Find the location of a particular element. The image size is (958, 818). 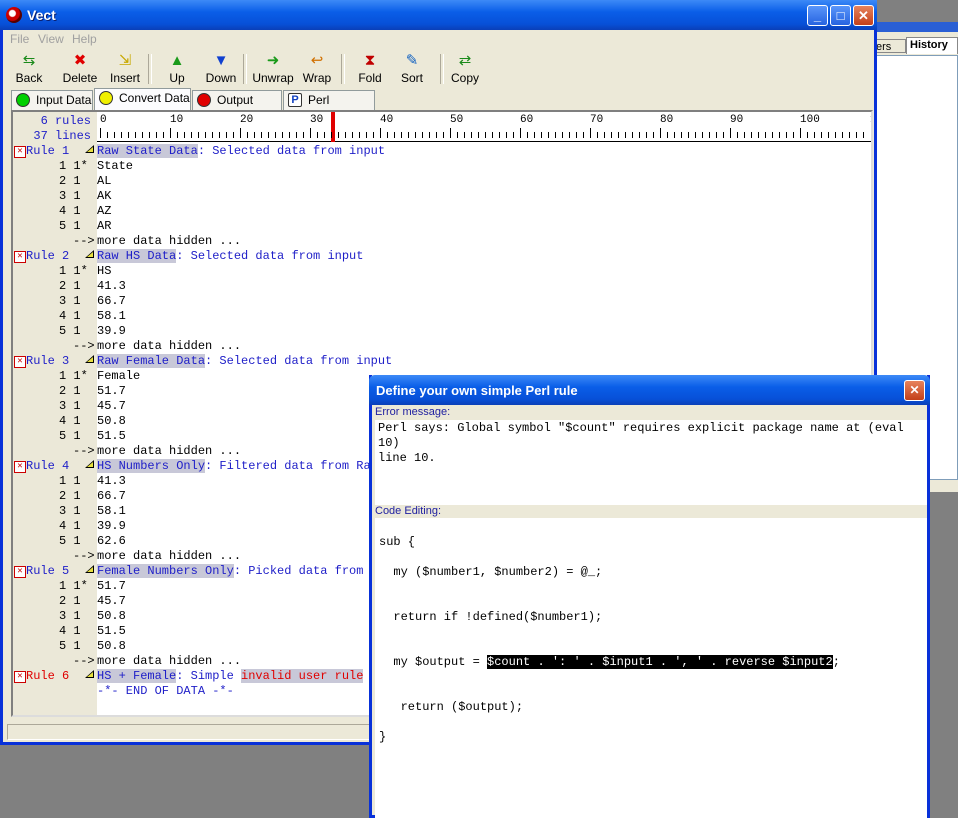

insert-button: ⇲ Insert is located at coordinates (125, 70).